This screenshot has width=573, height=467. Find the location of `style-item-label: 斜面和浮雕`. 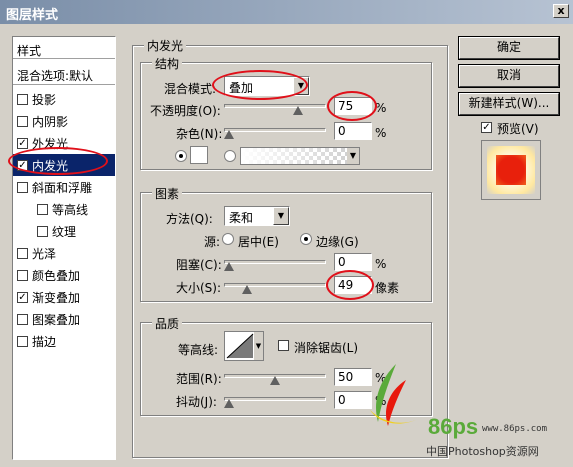

style-item-label: 斜面和浮雕 is located at coordinates (62, 187).